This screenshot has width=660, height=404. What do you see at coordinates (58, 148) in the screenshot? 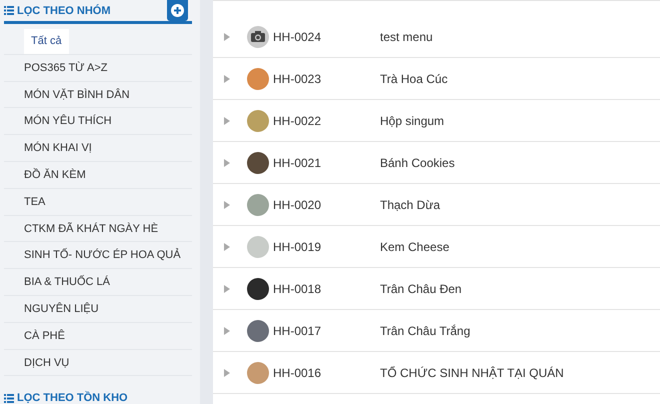
I see `category-item: MÓN KHAI VỊ` at bounding box center [58, 148].